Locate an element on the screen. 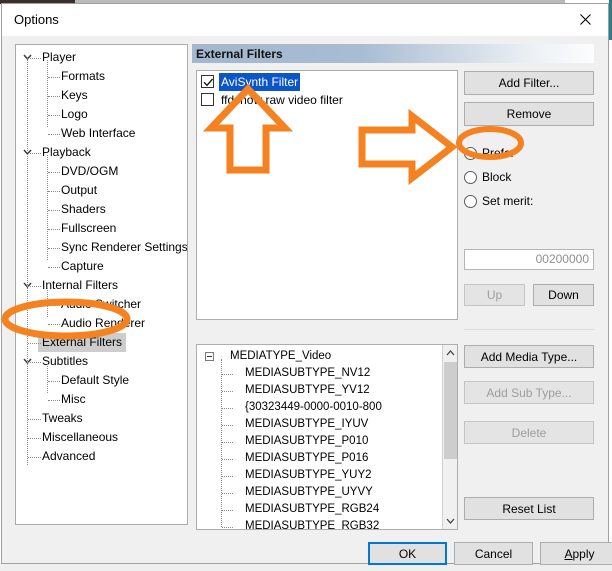 The image size is (612, 571). apply-button-rest: pply is located at coordinates (583, 553).